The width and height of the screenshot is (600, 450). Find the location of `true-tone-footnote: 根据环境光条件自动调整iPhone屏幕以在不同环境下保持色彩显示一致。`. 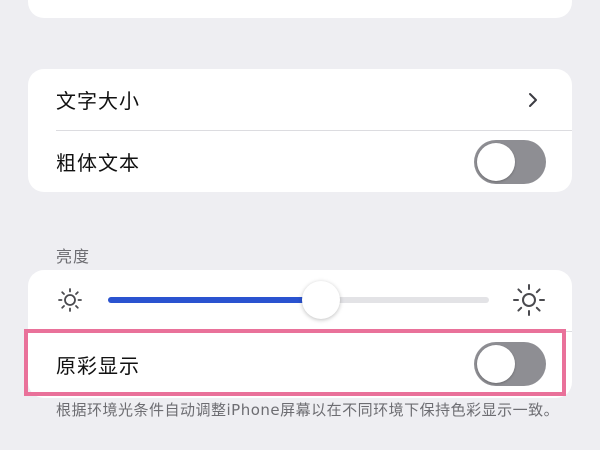

true-tone-footnote: 根据环境光条件自动调整iPhone屏幕以在不同环境下保持色彩显示一致。 is located at coordinates (308, 410).